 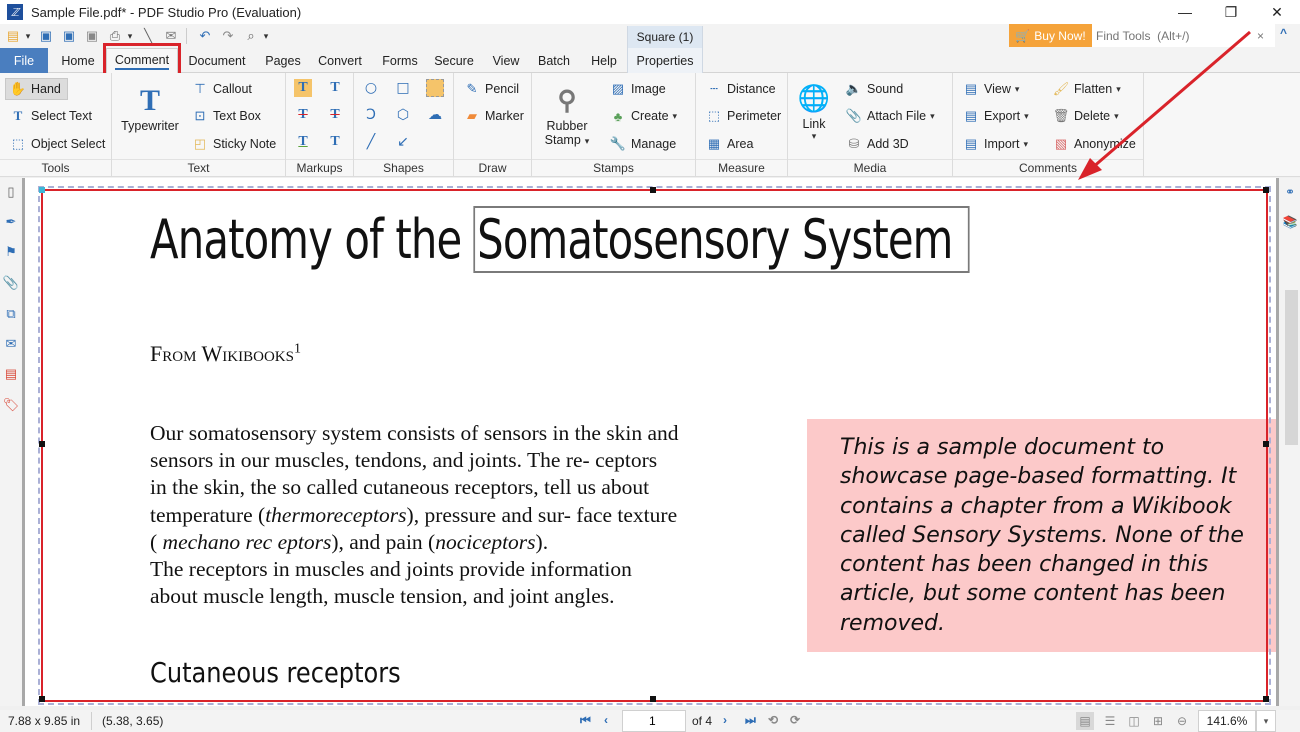 What do you see at coordinates (335, 88) in the screenshot?
I see `squiggly-icon: T` at bounding box center [335, 88].